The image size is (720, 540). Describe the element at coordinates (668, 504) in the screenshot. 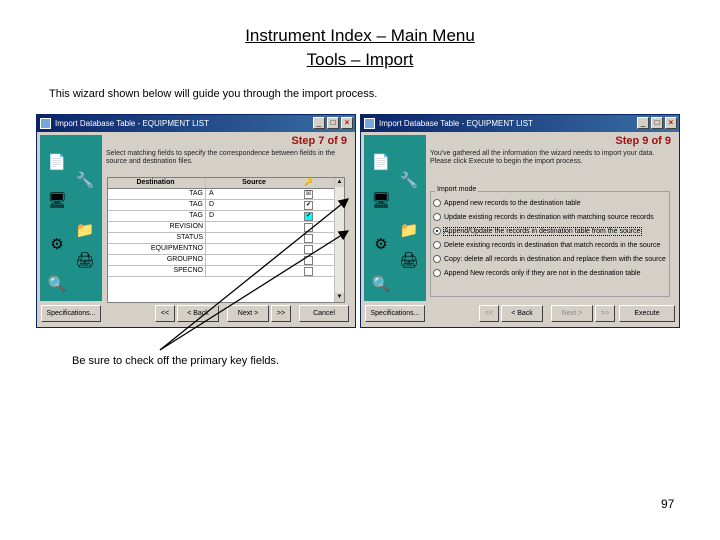

I see `page-number: 97` at that location.